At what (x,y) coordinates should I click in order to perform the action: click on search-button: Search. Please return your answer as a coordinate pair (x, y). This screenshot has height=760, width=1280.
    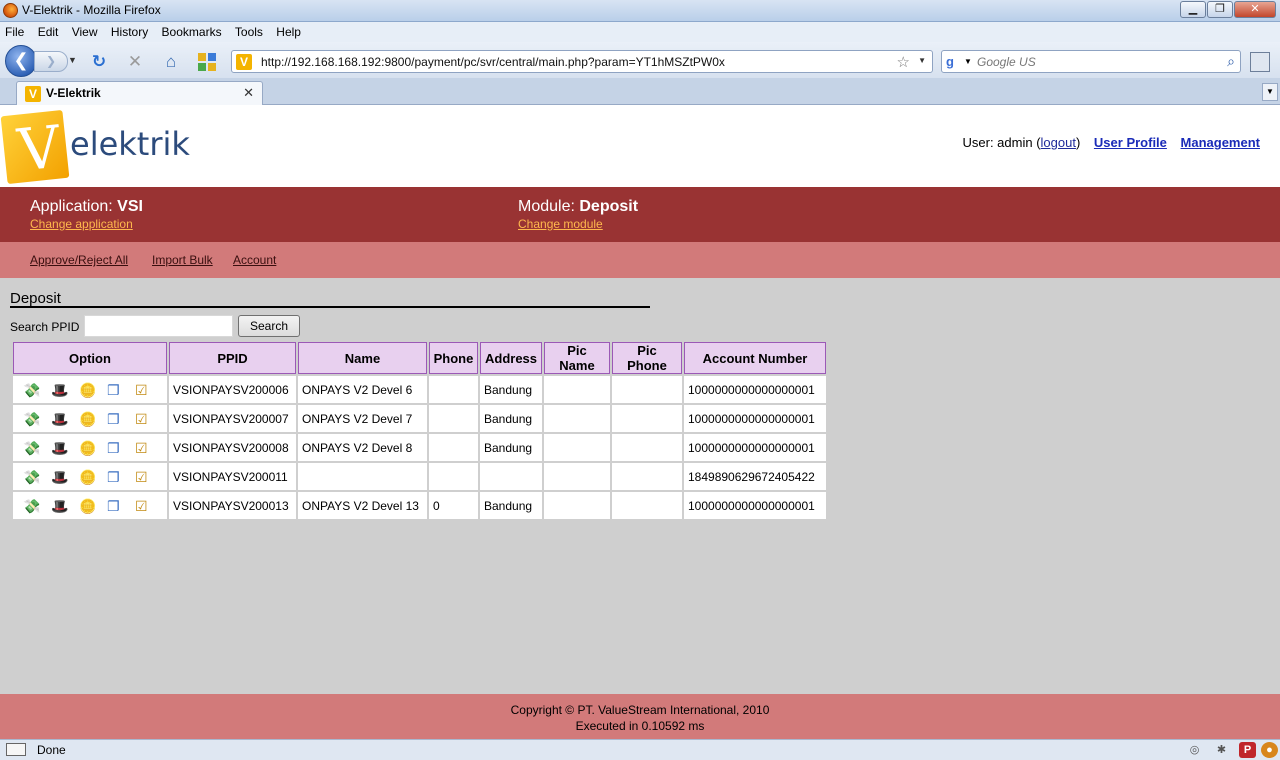
    Looking at the image, I should click on (269, 326).